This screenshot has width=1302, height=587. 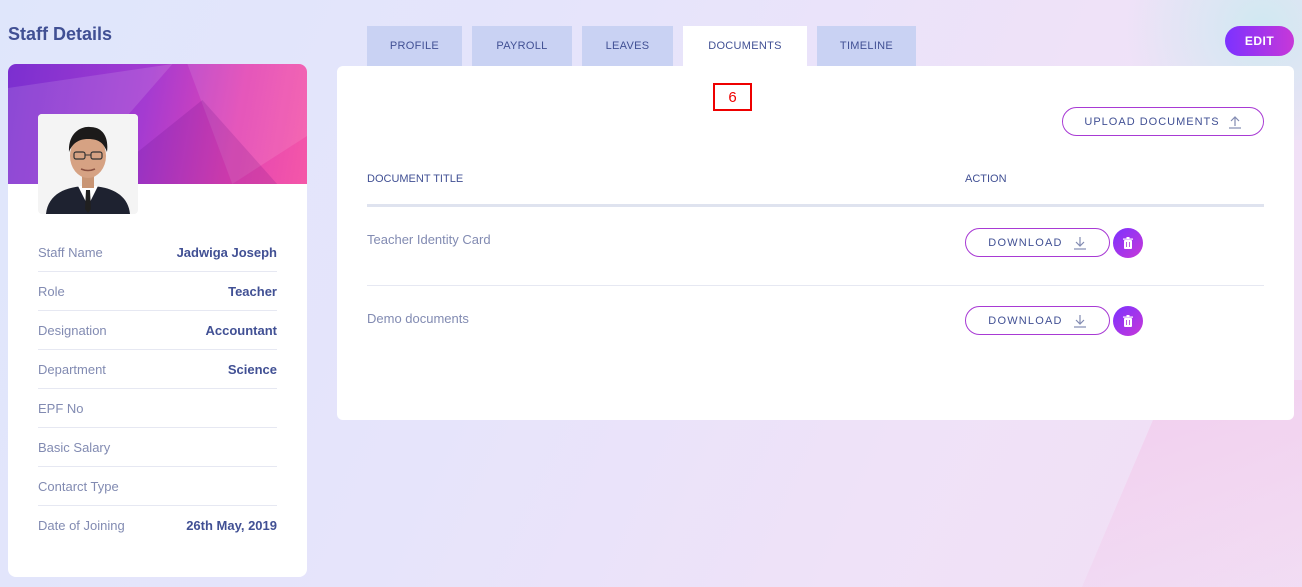 I want to click on info-label: Contarct Type, so click(x=78, y=486).